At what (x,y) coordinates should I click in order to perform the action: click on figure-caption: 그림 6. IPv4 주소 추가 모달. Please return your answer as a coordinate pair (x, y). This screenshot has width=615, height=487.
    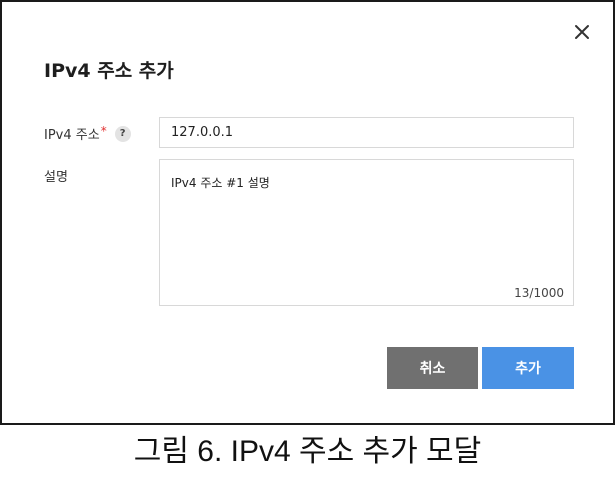
    Looking at the image, I should click on (307, 451).